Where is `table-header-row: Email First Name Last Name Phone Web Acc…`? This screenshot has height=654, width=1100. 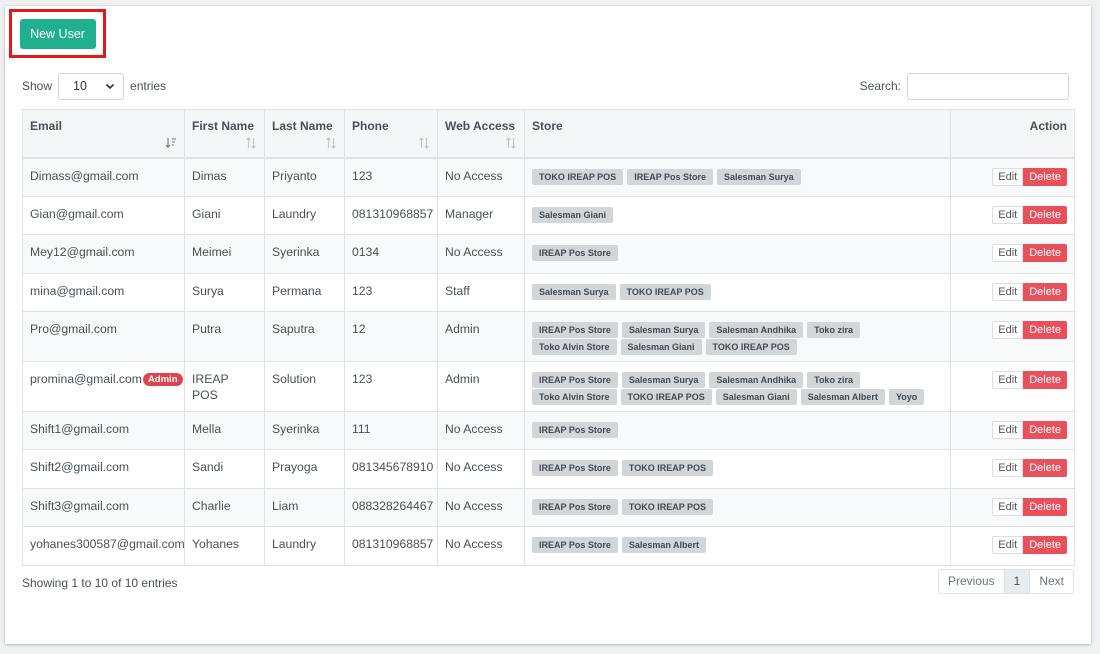
table-header-row: Email First Name Last Name Phone Web Acc… is located at coordinates (548, 134).